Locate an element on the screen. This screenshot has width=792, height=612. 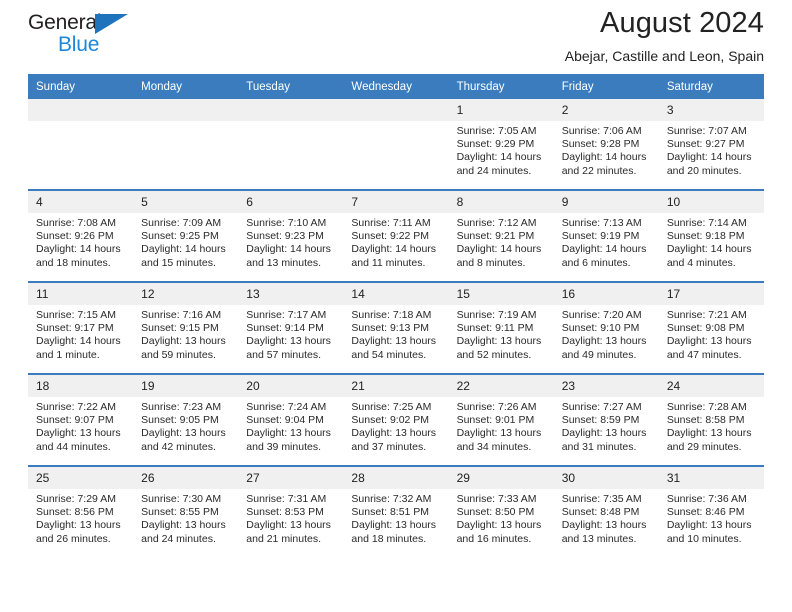
day-number: 29 is located at coordinates (501, 478).